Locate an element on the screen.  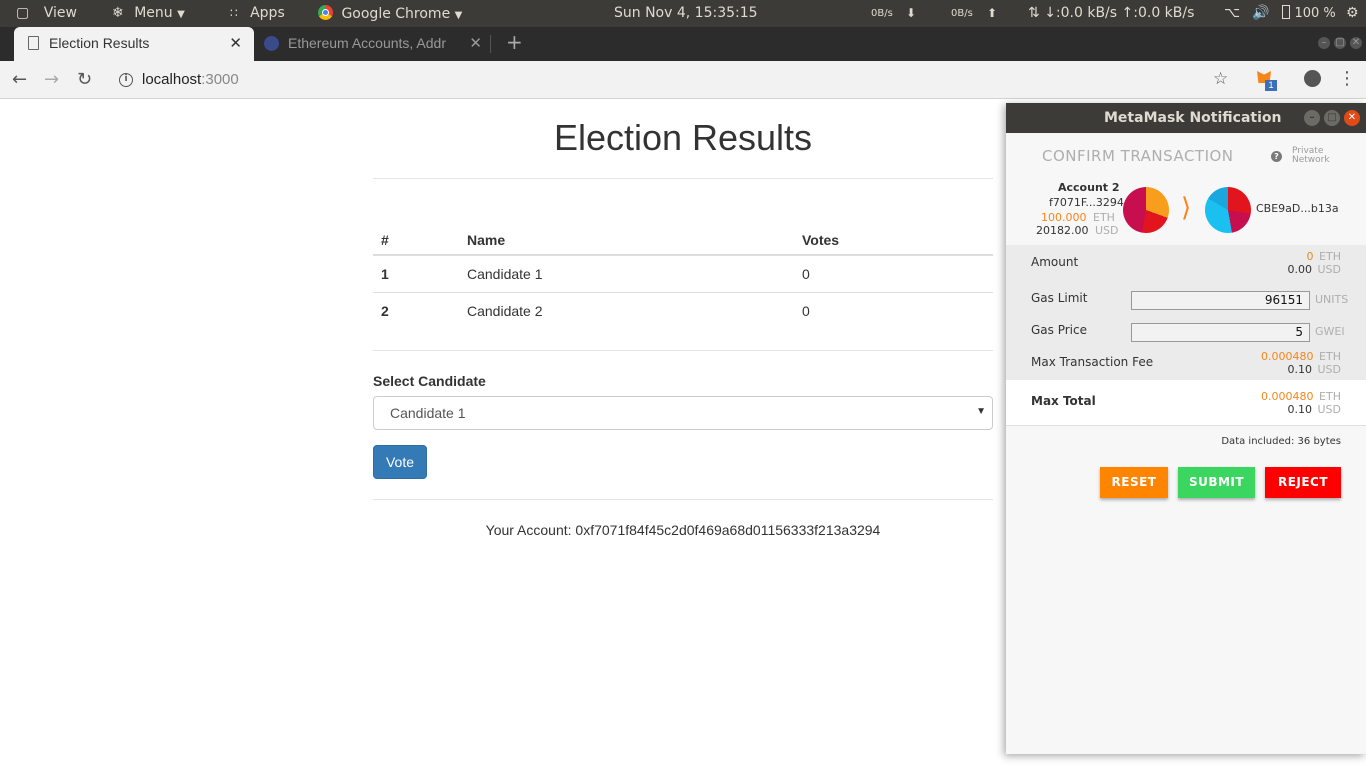
gas-price-label: Gas Price is located at coordinates (1059, 330).